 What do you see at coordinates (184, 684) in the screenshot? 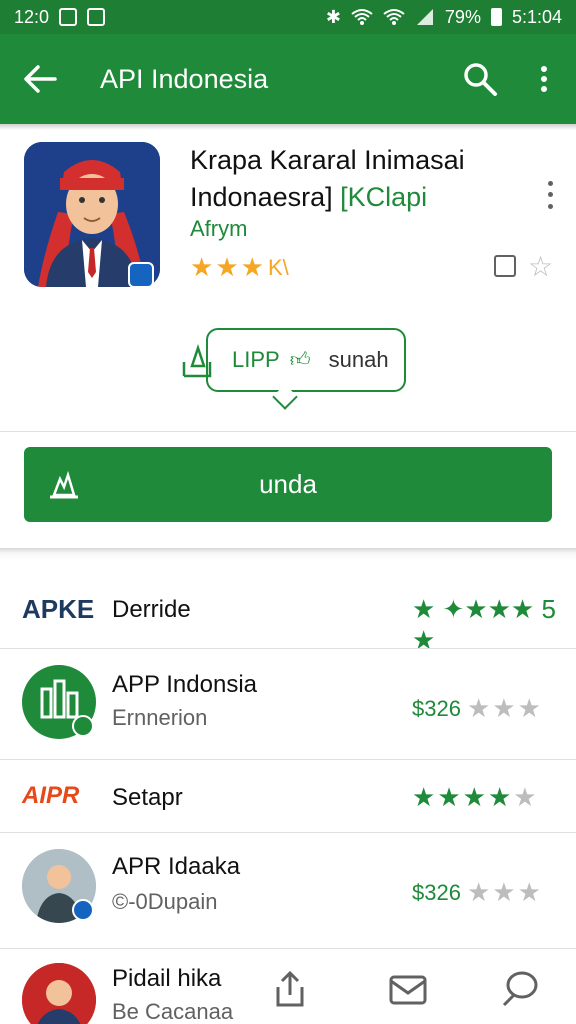
I see `list-item-title: APP Indonsia` at bounding box center [184, 684].